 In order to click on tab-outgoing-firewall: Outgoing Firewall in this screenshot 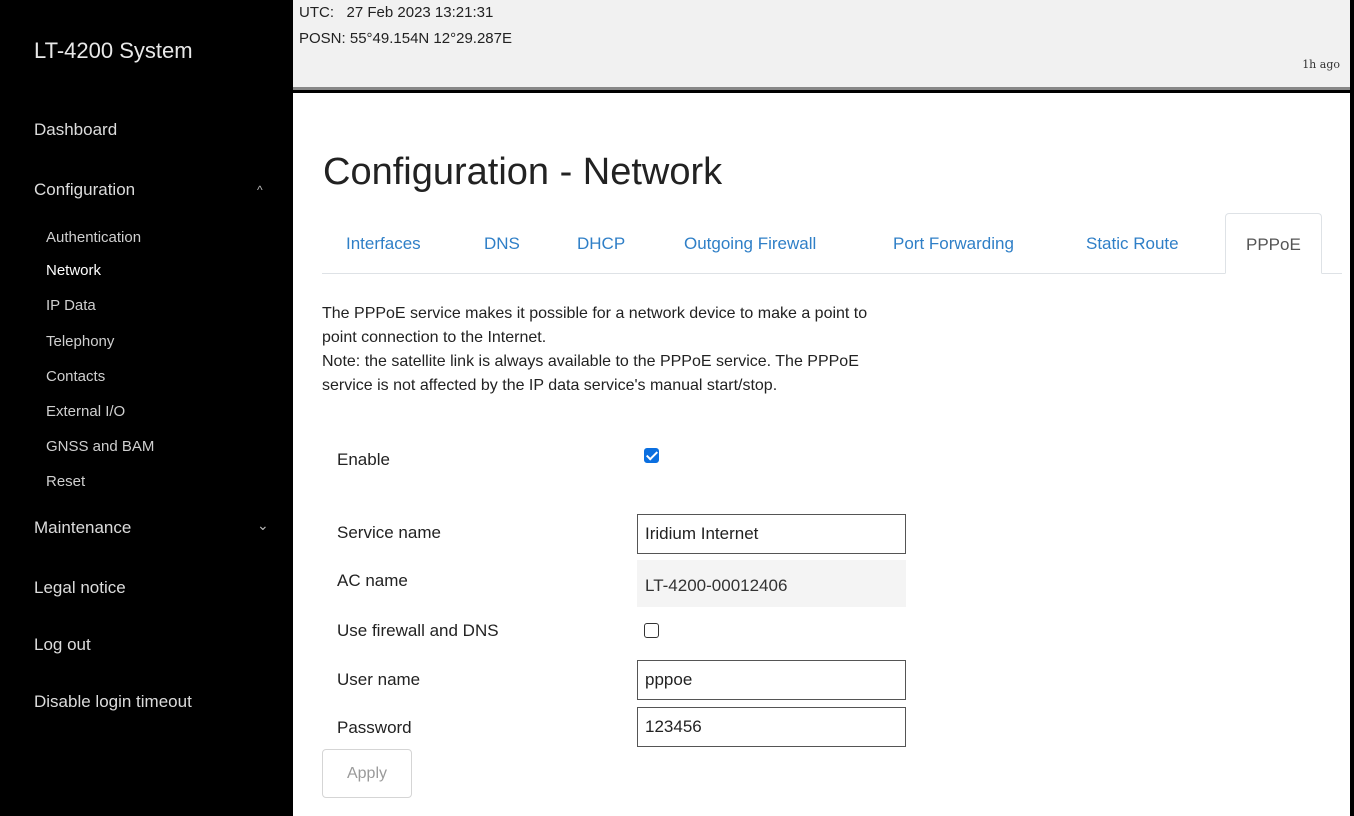, I will do `click(750, 244)`.